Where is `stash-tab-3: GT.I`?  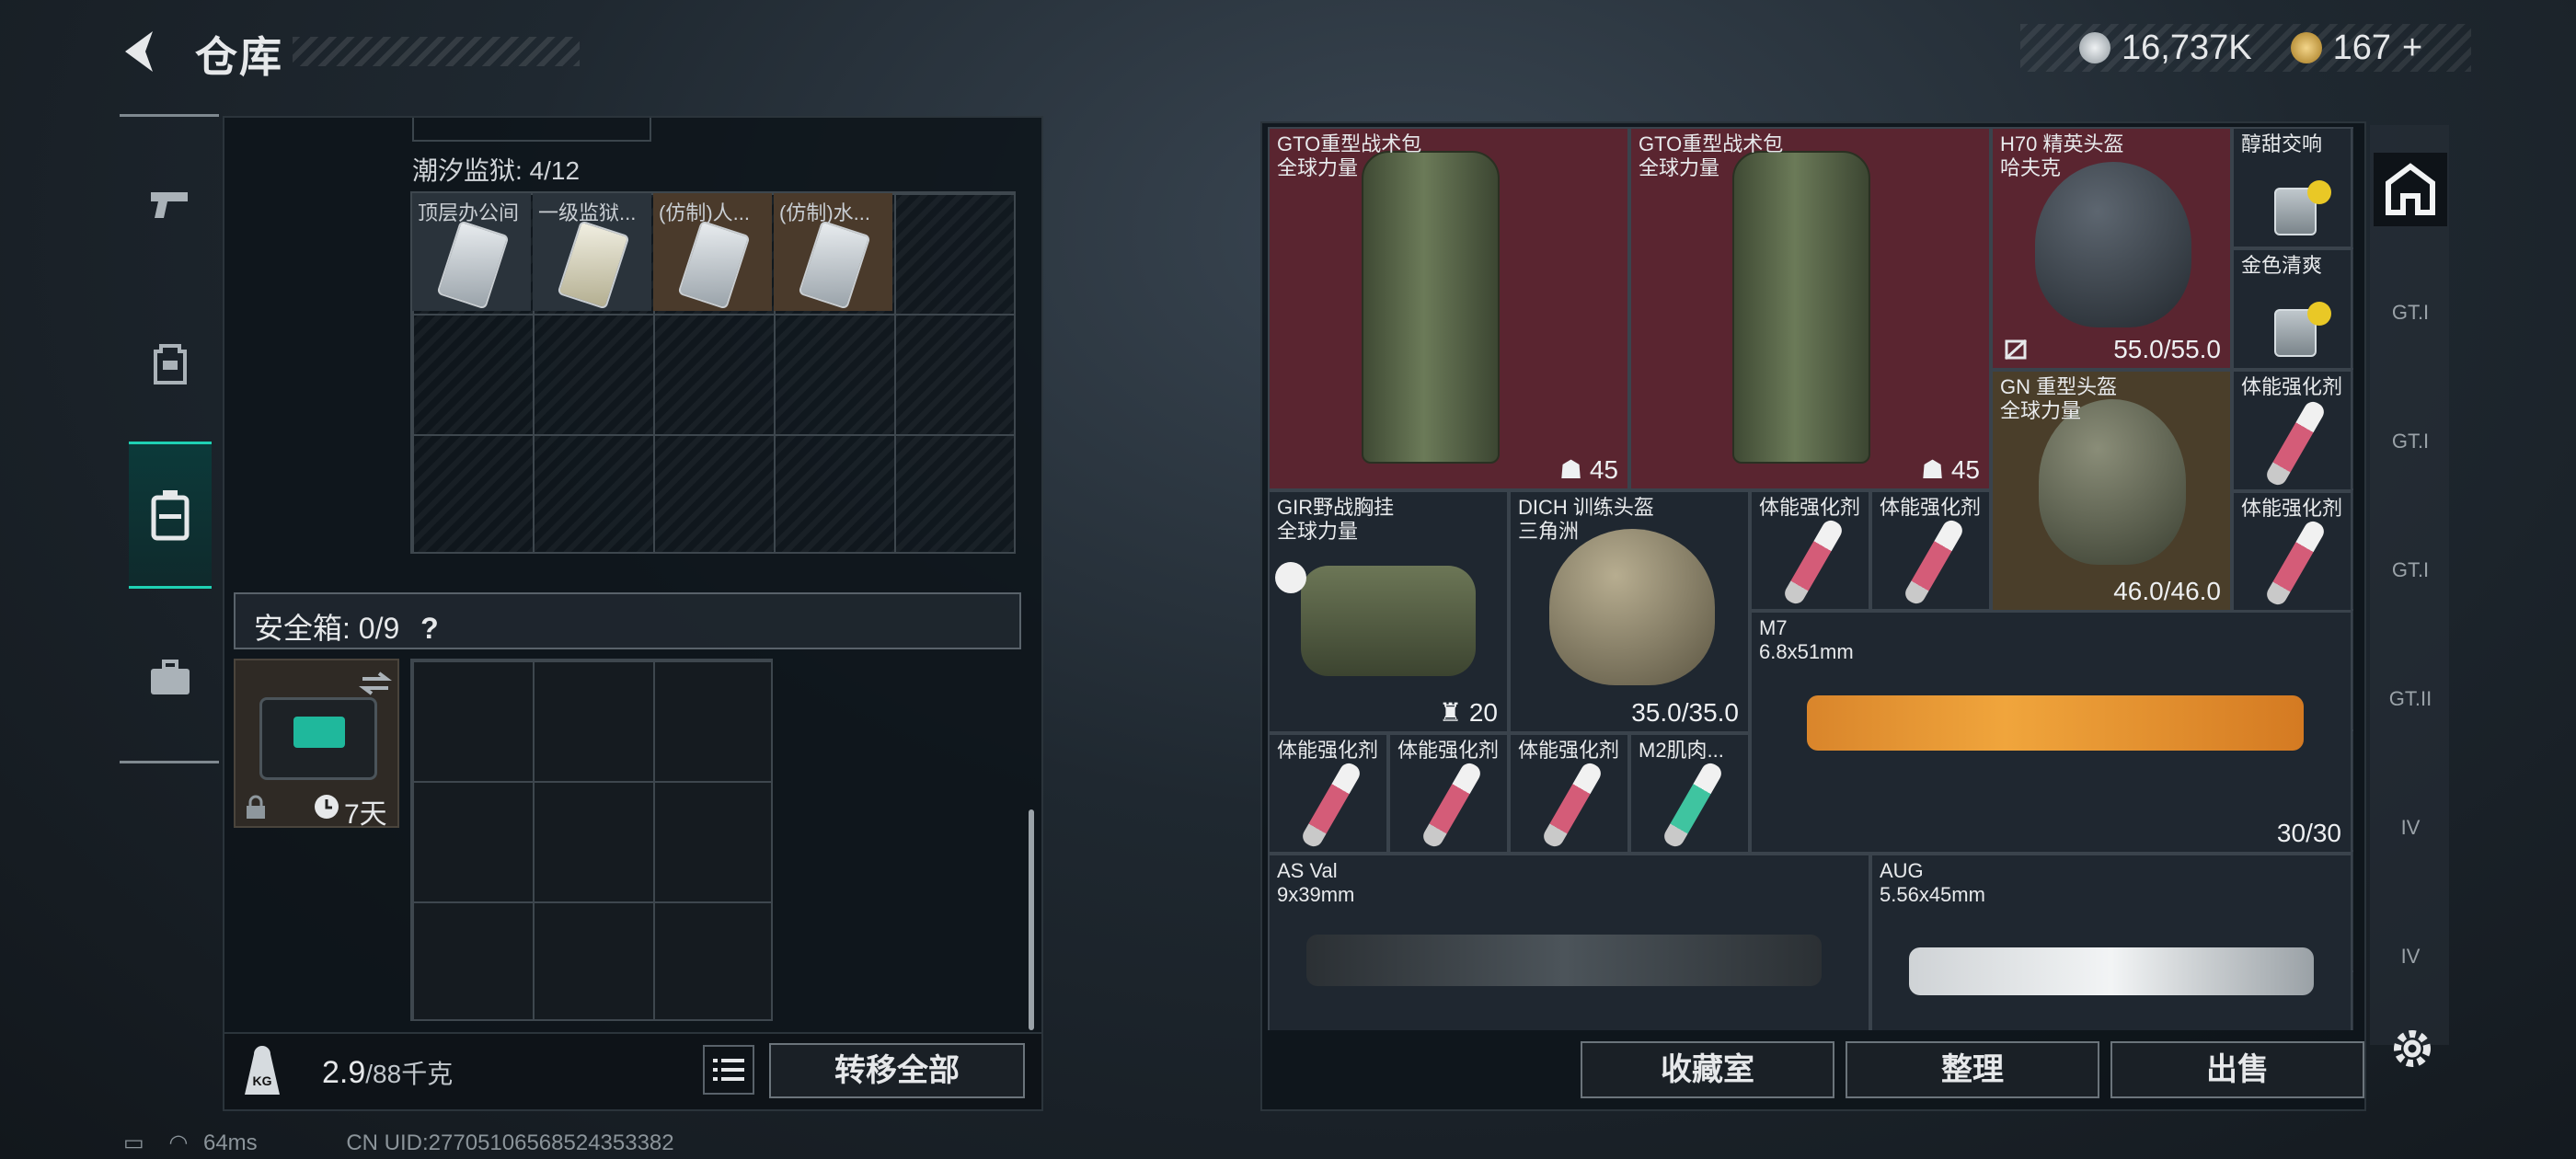 stash-tab-3: GT.I is located at coordinates (2410, 570).